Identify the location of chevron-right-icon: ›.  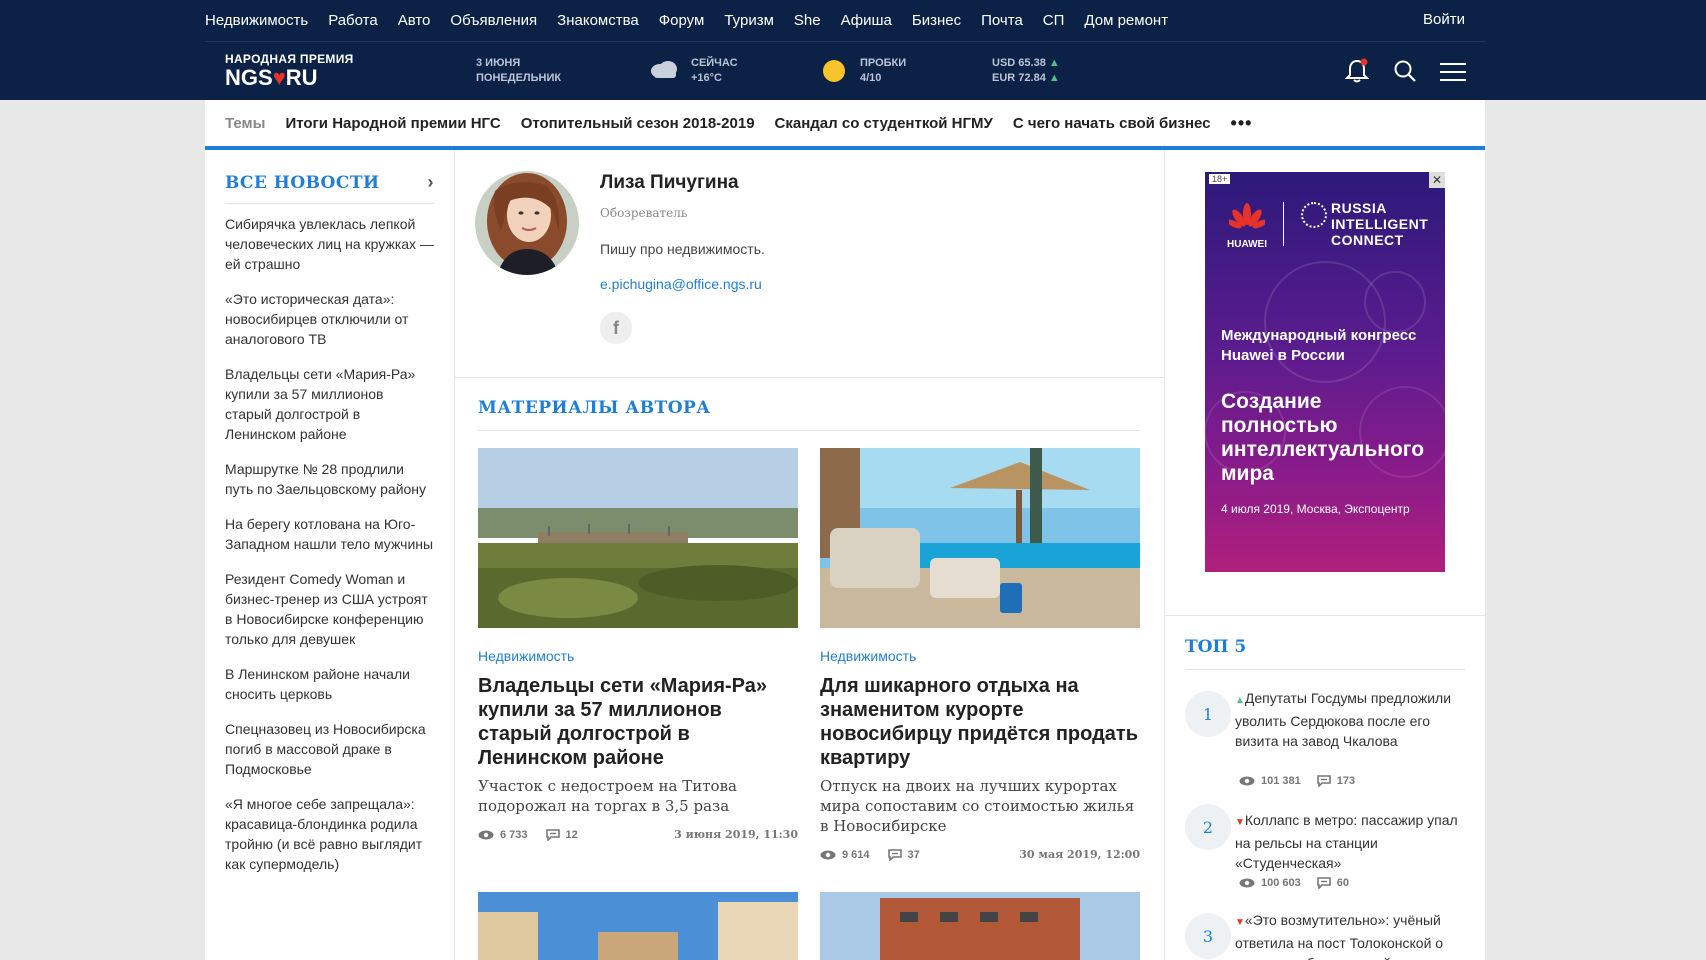
(430, 182).